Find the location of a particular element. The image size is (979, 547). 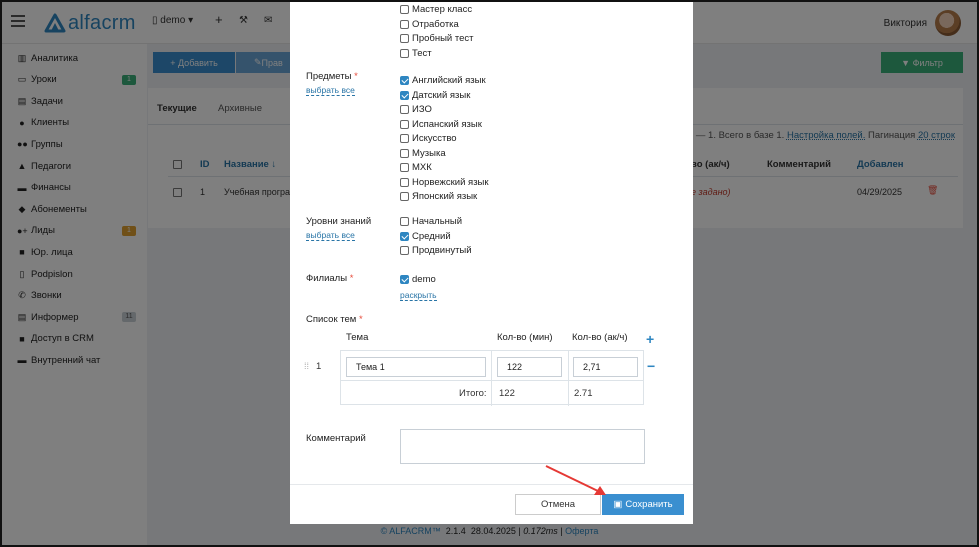

topic-ak-input: 2,71 is located at coordinates (605, 367).